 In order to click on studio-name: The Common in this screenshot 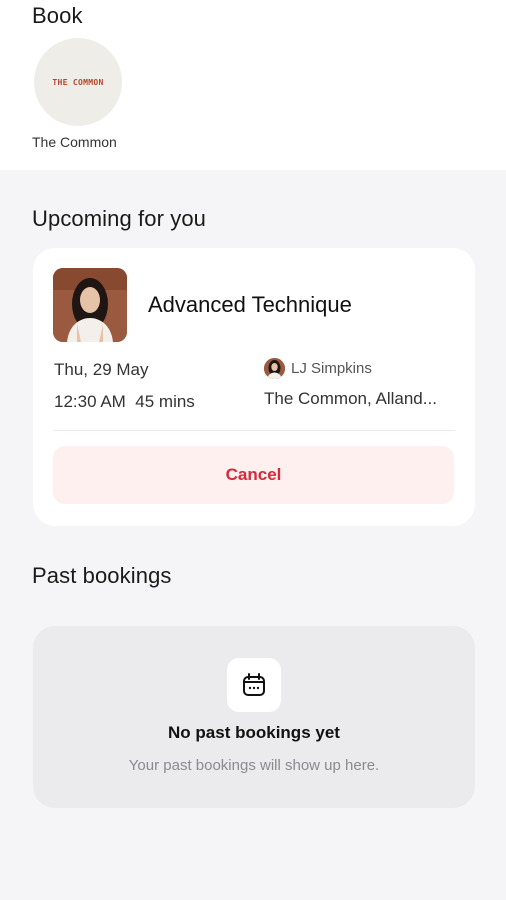, I will do `click(74, 142)`.